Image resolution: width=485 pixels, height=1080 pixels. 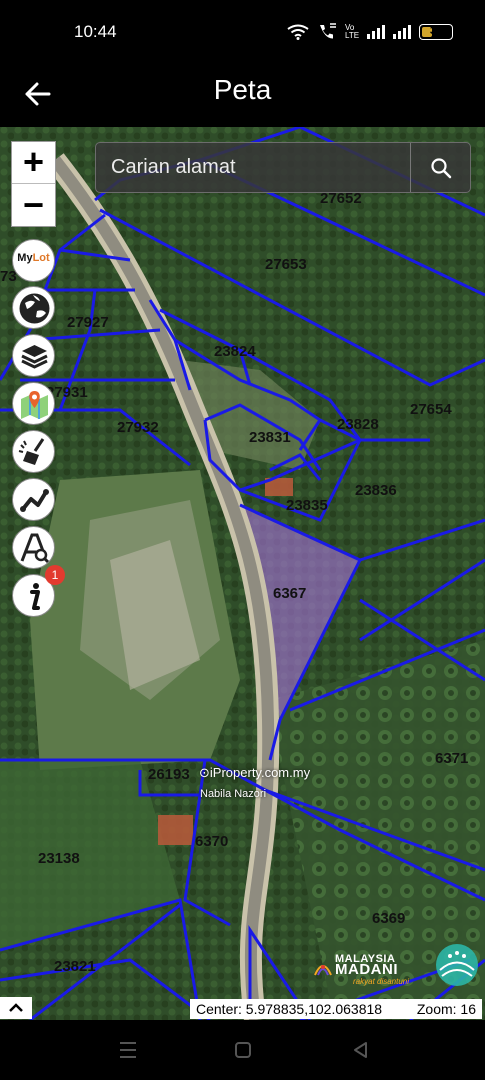 I want to click on location-icon: ⊙, so click(x=204, y=772).